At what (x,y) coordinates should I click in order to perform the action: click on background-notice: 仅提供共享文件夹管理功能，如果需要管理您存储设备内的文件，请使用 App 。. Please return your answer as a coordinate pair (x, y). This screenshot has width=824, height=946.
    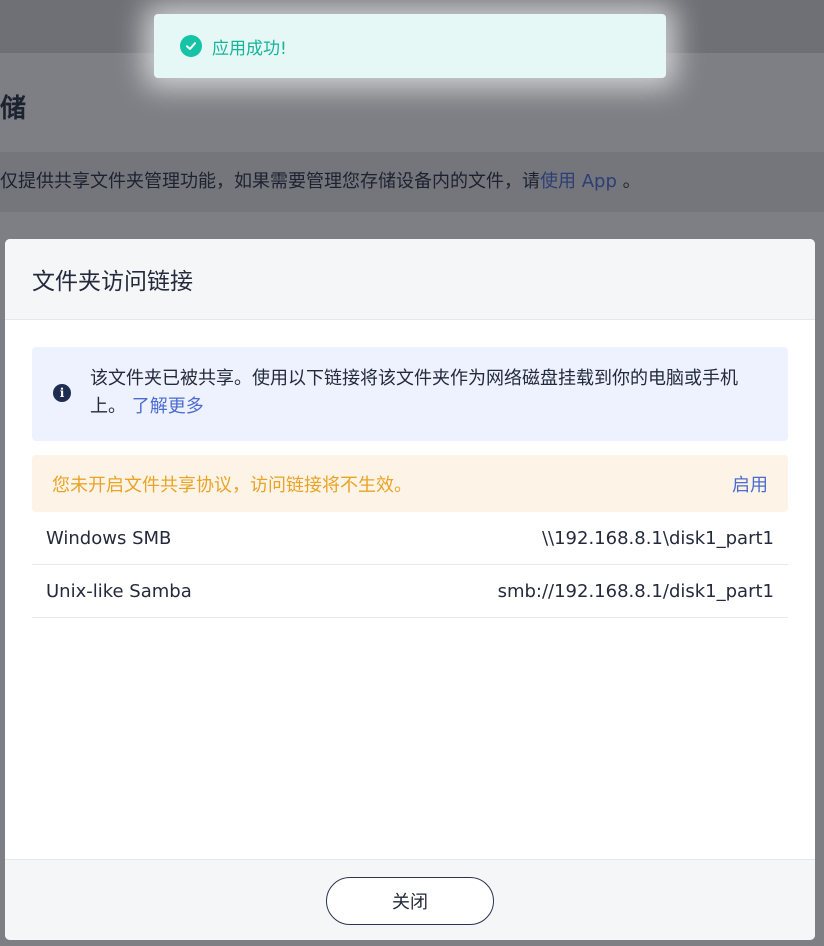
    Looking at the image, I should click on (412, 182).